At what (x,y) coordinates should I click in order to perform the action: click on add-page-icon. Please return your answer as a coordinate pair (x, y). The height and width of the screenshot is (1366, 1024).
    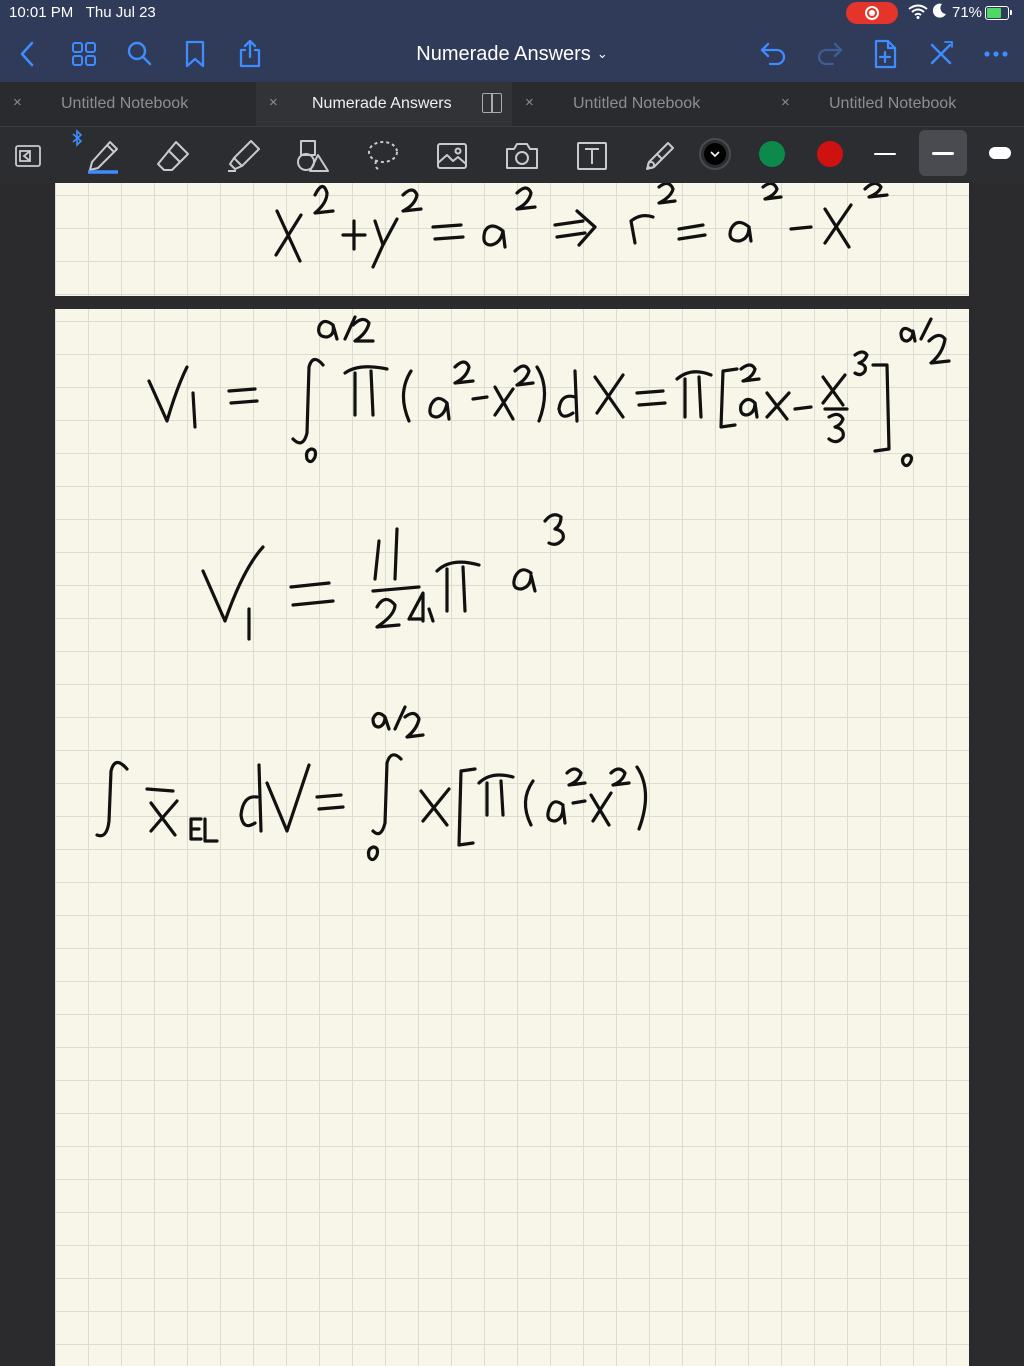
    Looking at the image, I should click on (885, 54).